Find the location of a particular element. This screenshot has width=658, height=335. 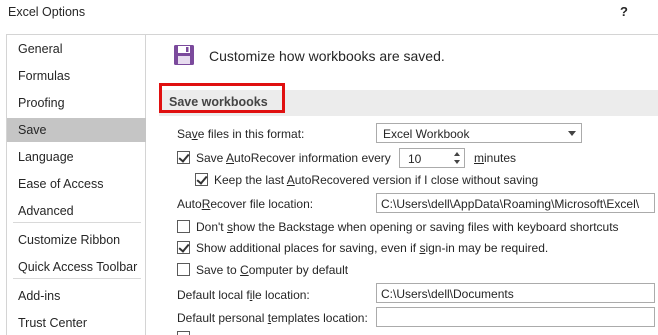

sidebar-item-customize-ribbon: Customize Ribbon is located at coordinates (76, 240).